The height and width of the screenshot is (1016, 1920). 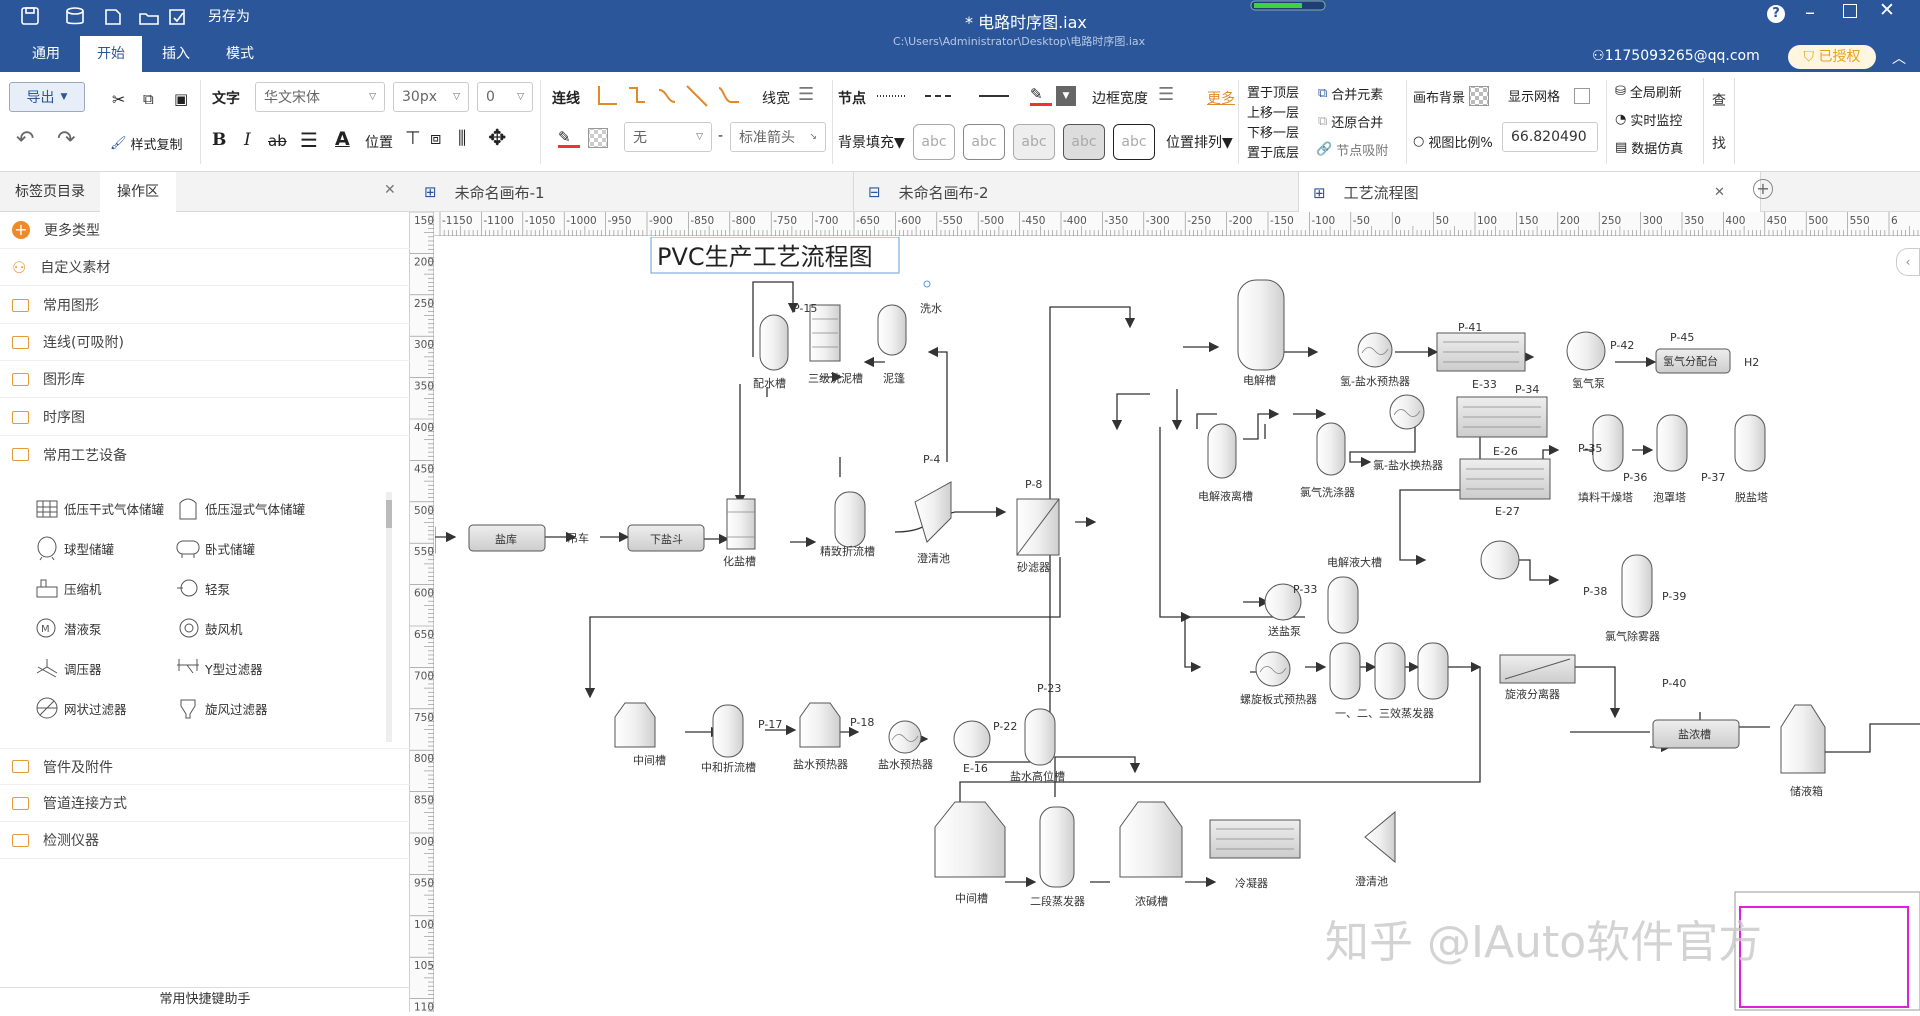 What do you see at coordinates (462, 138) in the screenshot?
I see `chart-align-icon: ⫼` at bounding box center [462, 138].